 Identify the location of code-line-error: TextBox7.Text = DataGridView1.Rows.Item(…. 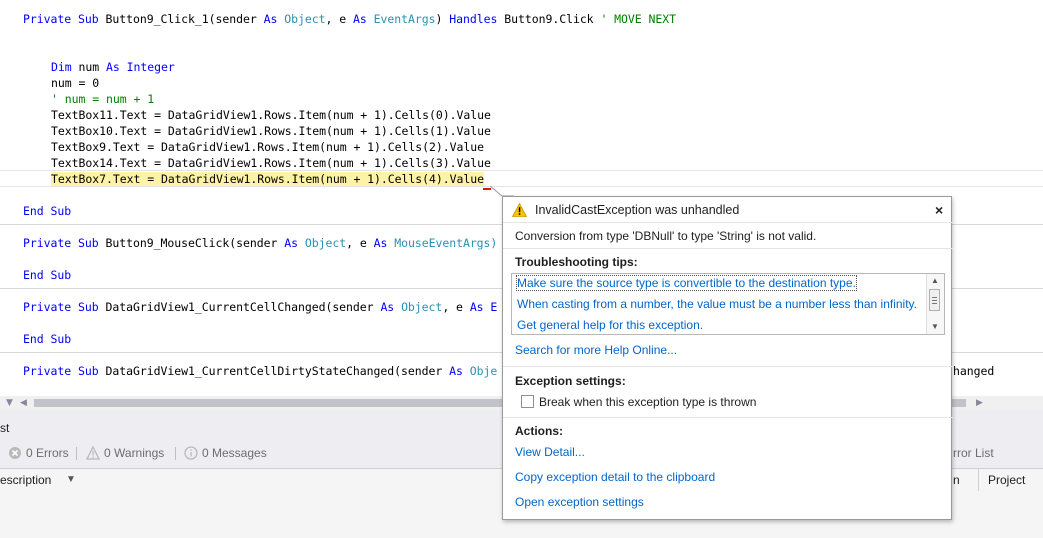
(267, 179).